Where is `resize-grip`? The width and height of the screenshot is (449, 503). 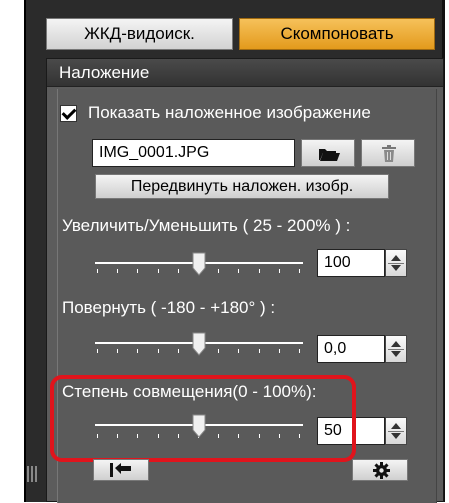 resize-grip is located at coordinates (32, 474).